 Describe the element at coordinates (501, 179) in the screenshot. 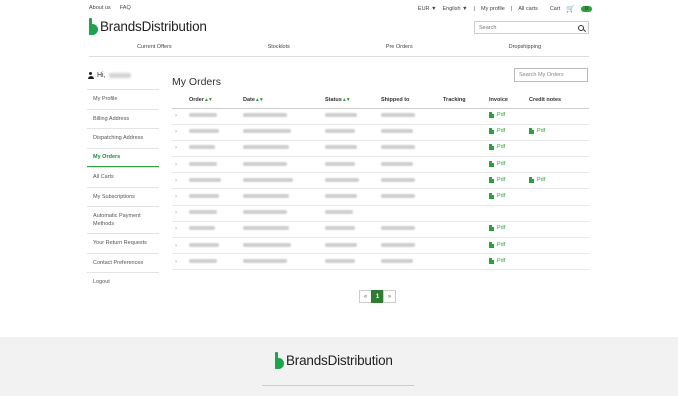

I see `pdf-label: Pdf` at that location.